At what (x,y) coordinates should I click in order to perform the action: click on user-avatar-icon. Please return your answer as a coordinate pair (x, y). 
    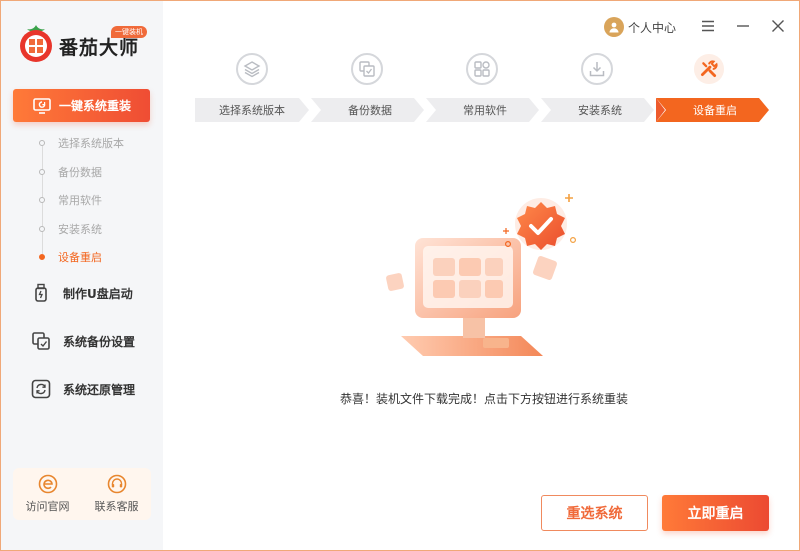
    Looking at the image, I should click on (614, 27).